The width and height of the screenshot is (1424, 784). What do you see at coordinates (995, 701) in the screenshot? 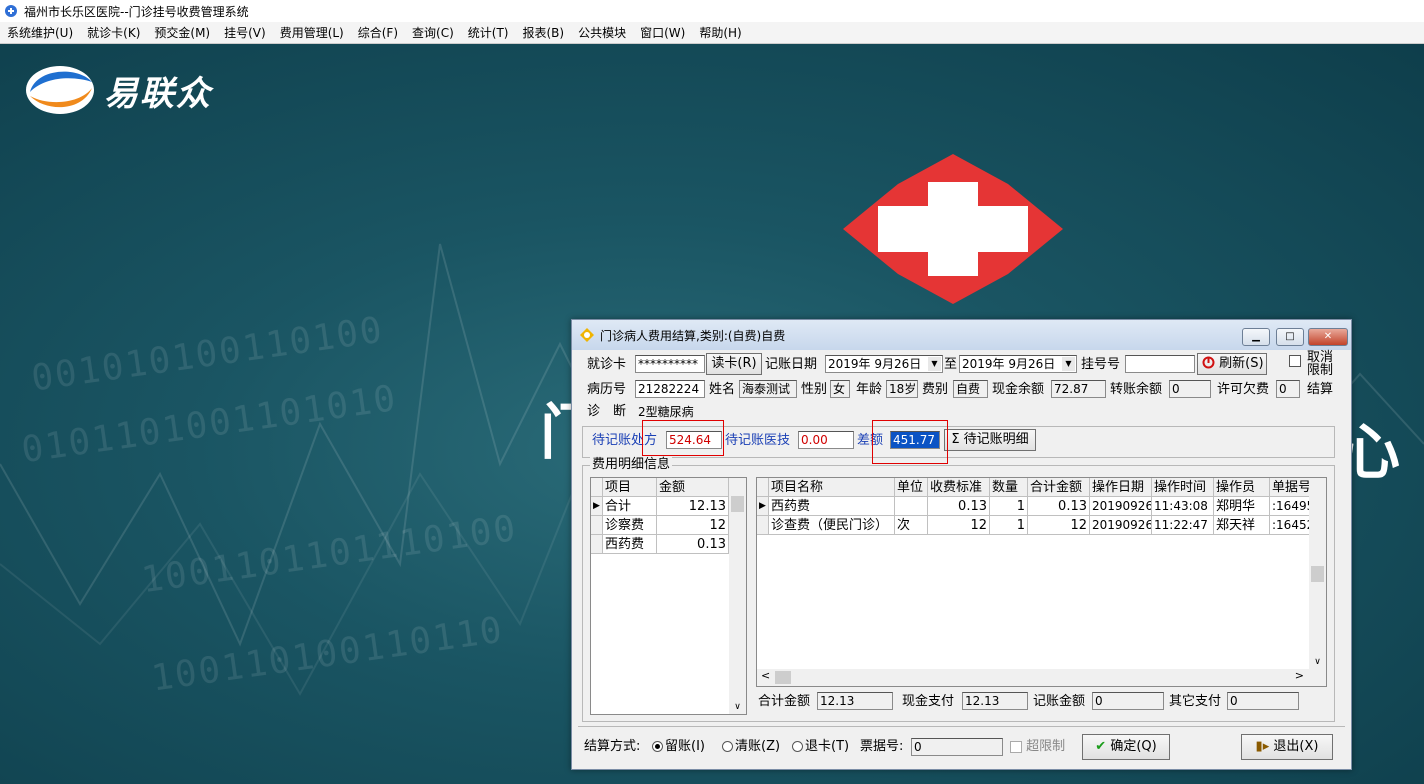
I see `cash-pay-field: 12.13` at bounding box center [995, 701].